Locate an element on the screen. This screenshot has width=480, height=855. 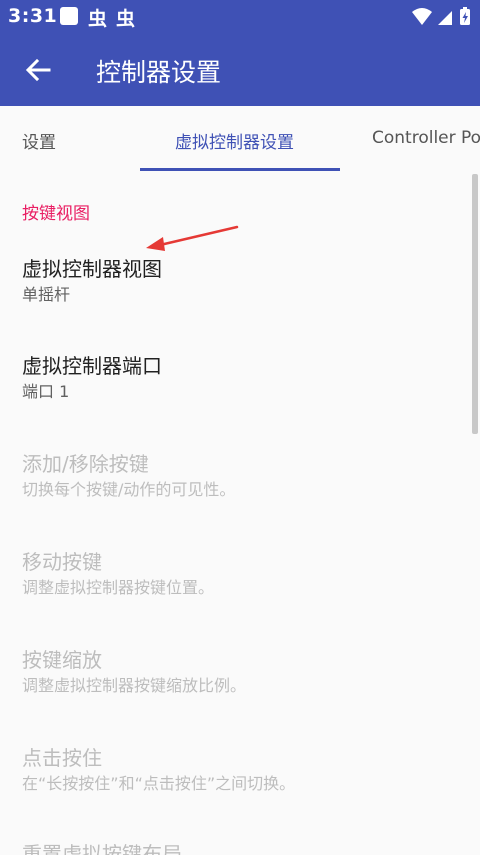
tab-virtual-controller-settings: 虚拟控制器设置 is located at coordinates (234, 140).